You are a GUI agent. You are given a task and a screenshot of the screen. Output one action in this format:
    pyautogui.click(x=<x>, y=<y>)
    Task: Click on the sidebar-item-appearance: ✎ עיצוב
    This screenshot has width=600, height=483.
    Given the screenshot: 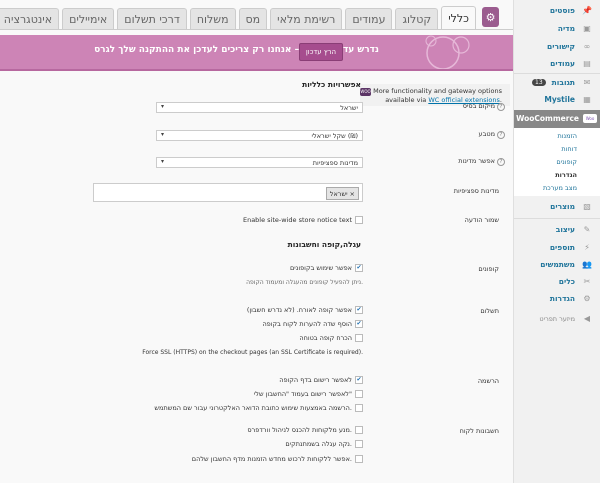 What is the action you would take?
    pyautogui.click(x=557, y=229)
    